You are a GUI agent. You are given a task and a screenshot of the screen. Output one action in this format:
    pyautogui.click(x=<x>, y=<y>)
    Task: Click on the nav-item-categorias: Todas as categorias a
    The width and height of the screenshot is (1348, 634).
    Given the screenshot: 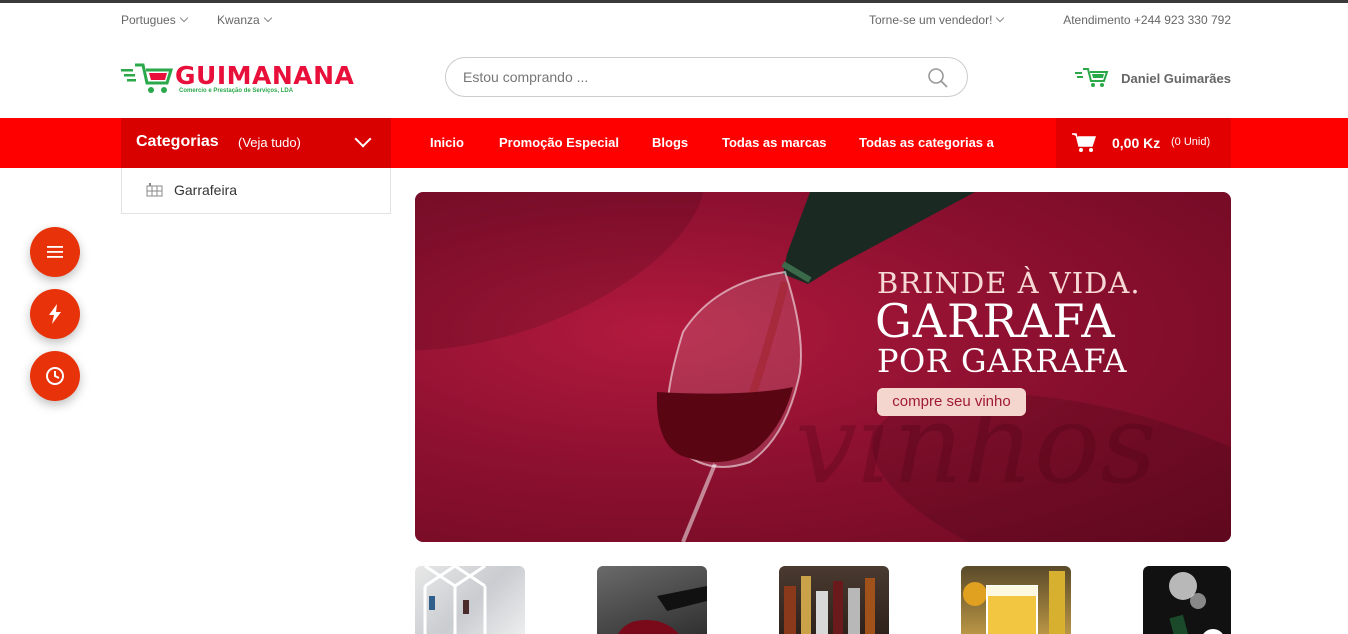 What is the action you would take?
    pyautogui.click(x=926, y=142)
    